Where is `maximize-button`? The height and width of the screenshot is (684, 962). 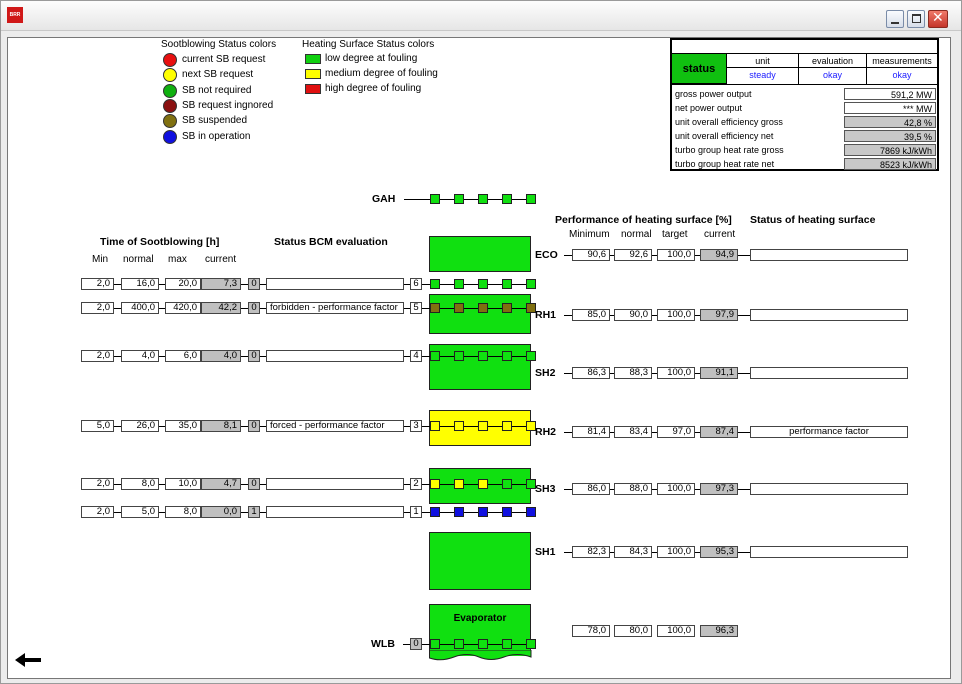
maximize-button is located at coordinates (916, 19).